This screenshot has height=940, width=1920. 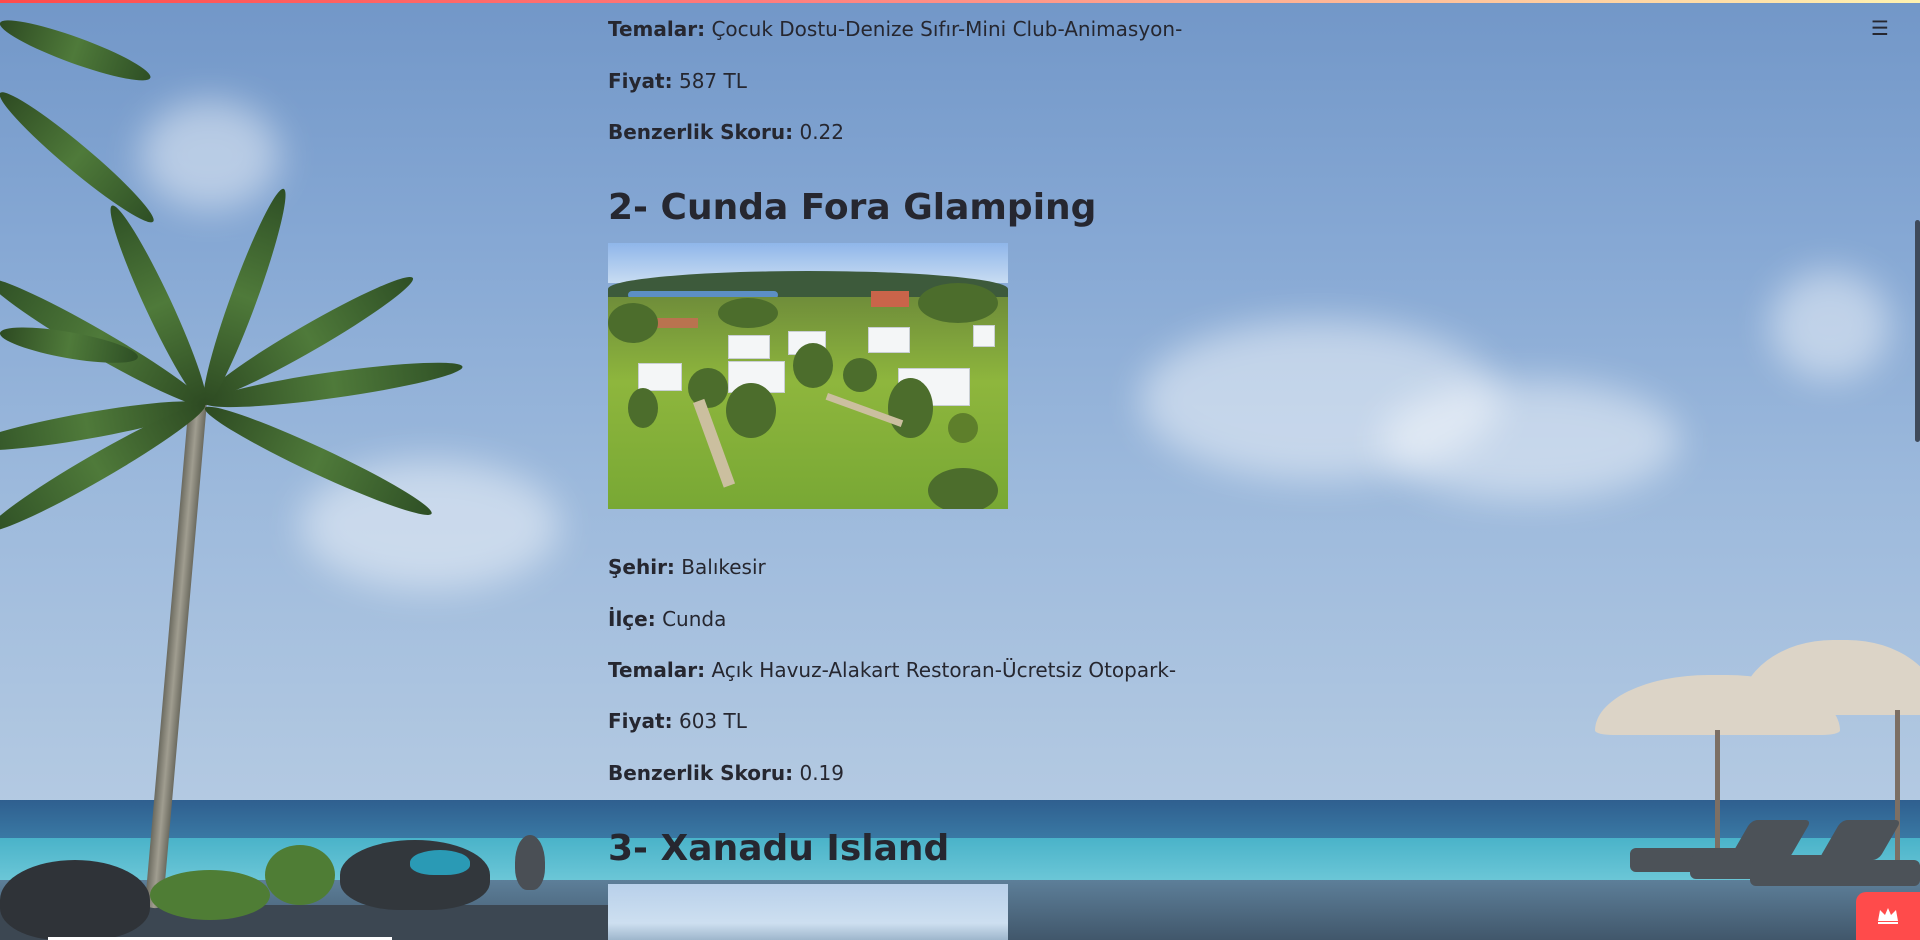 What do you see at coordinates (712, 81) in the screenshot?
I see `field-value: 587 TL` at bounding box center [712, 81].